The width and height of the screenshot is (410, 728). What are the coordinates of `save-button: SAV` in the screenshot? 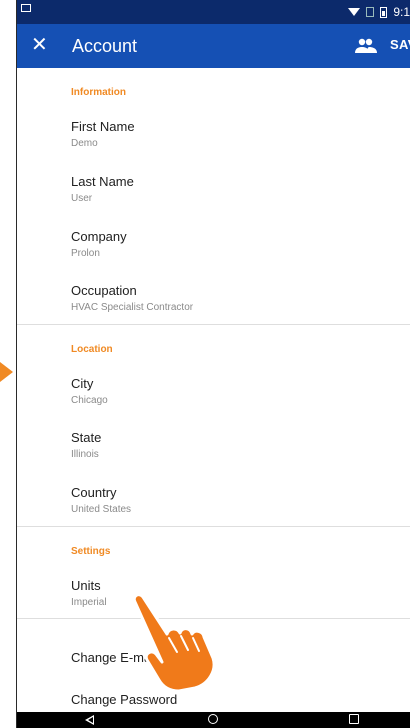 It's located at (400, 44).